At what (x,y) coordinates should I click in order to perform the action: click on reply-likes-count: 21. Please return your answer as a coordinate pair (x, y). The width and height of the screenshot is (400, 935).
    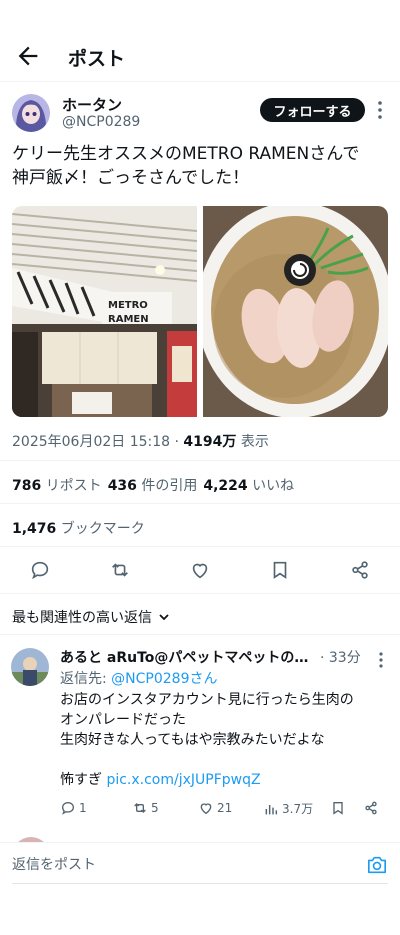
    Looking at the image, I should click on (225, 808).